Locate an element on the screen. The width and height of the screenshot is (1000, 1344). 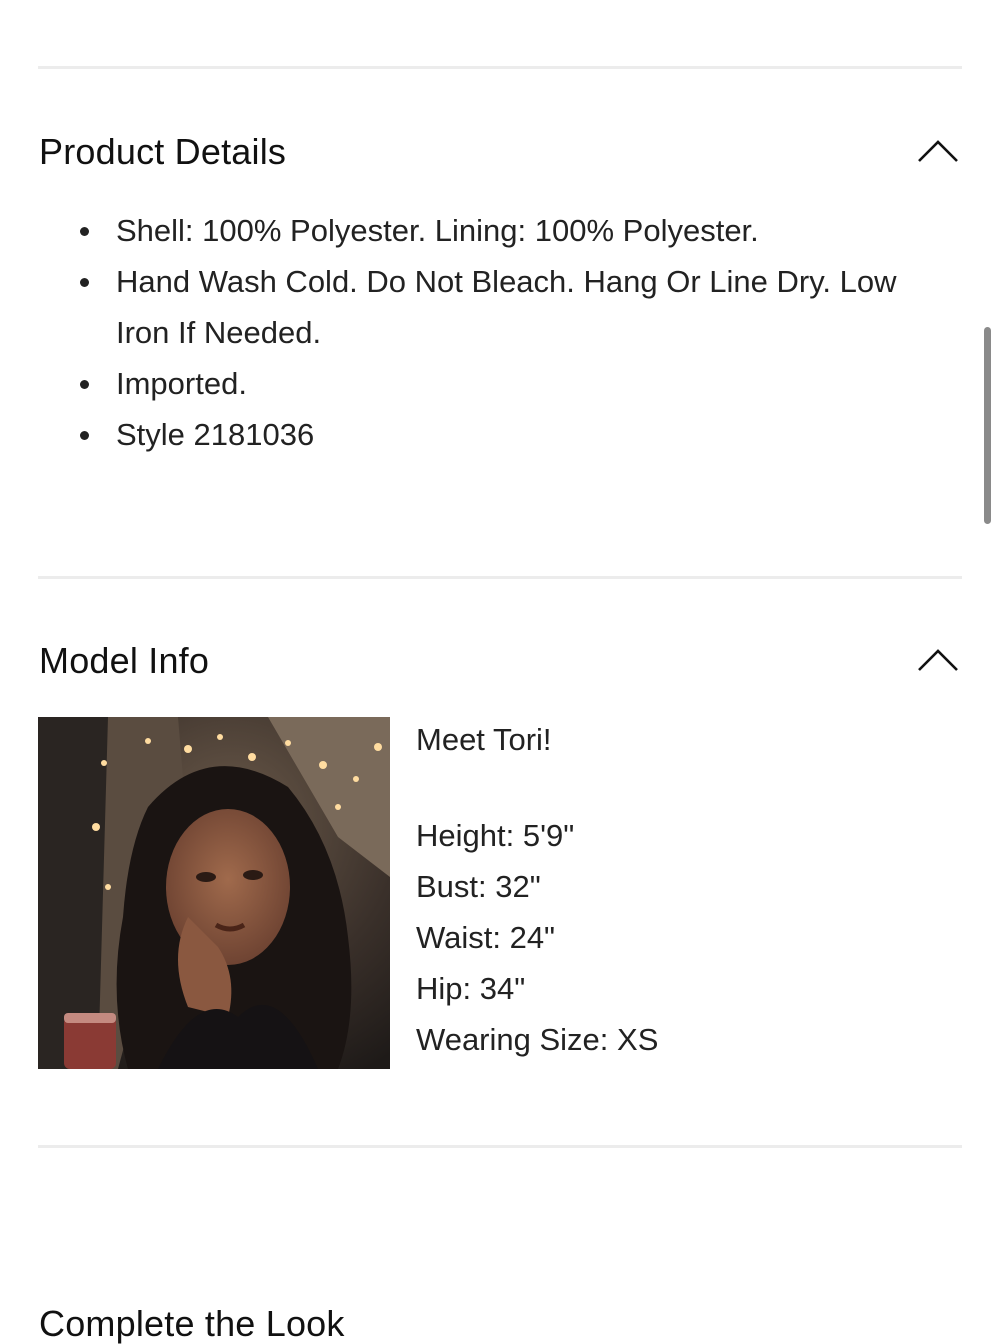
list-item: Imported. is located at coordinates (468, 383).